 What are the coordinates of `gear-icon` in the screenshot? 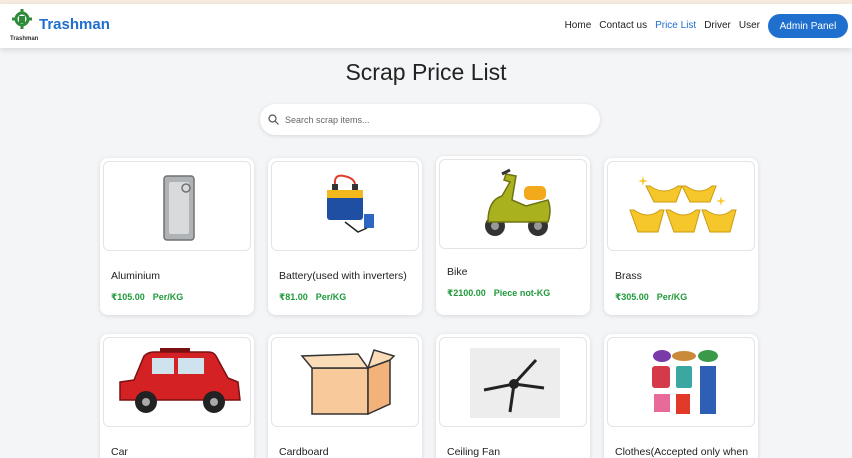 It's located at (22, 19).